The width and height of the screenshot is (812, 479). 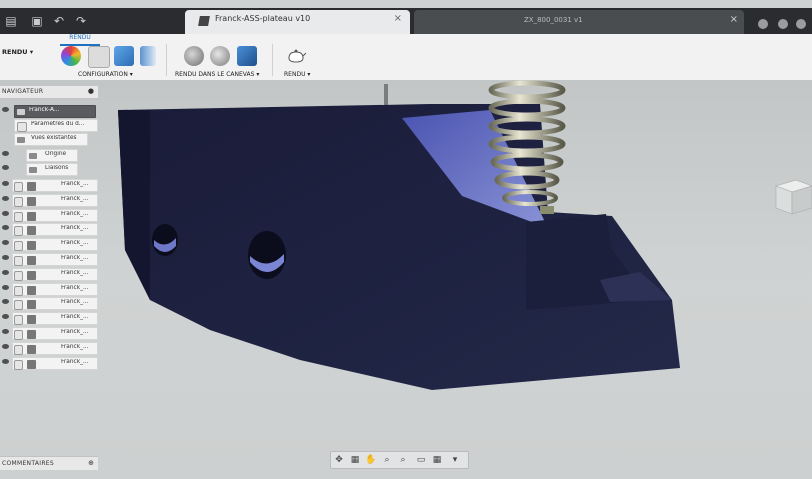 What do you see at coordinates (11, 21) in the screenshot?
I see `file-icon: ▤` at bounding box center [11, 21].